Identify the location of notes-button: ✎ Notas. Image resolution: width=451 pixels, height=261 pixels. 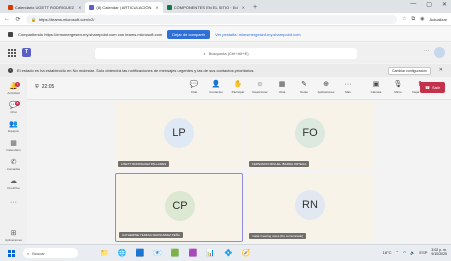
(304, 87).